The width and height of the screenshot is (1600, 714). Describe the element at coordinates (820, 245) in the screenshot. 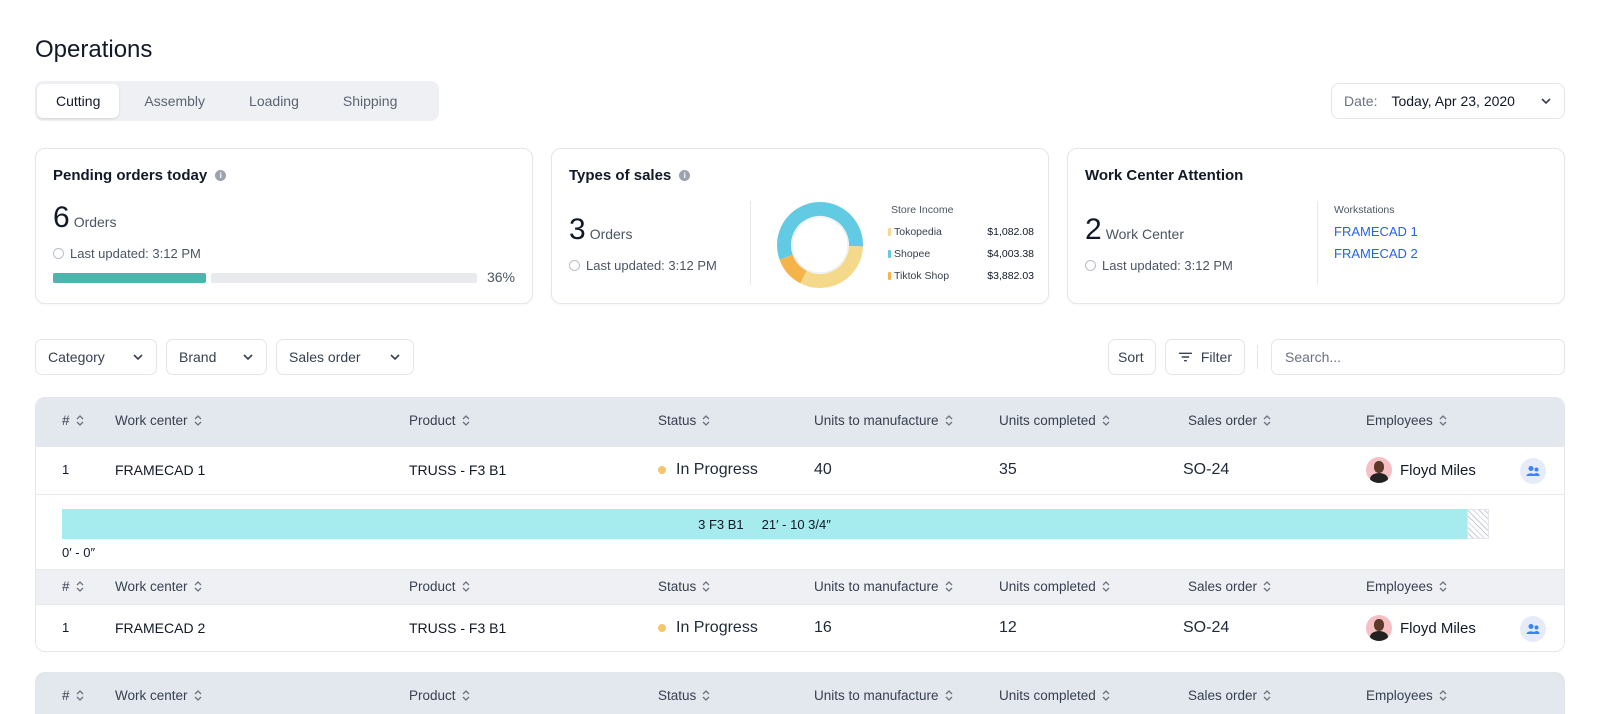

I see `donut-inner-ring` at that location.